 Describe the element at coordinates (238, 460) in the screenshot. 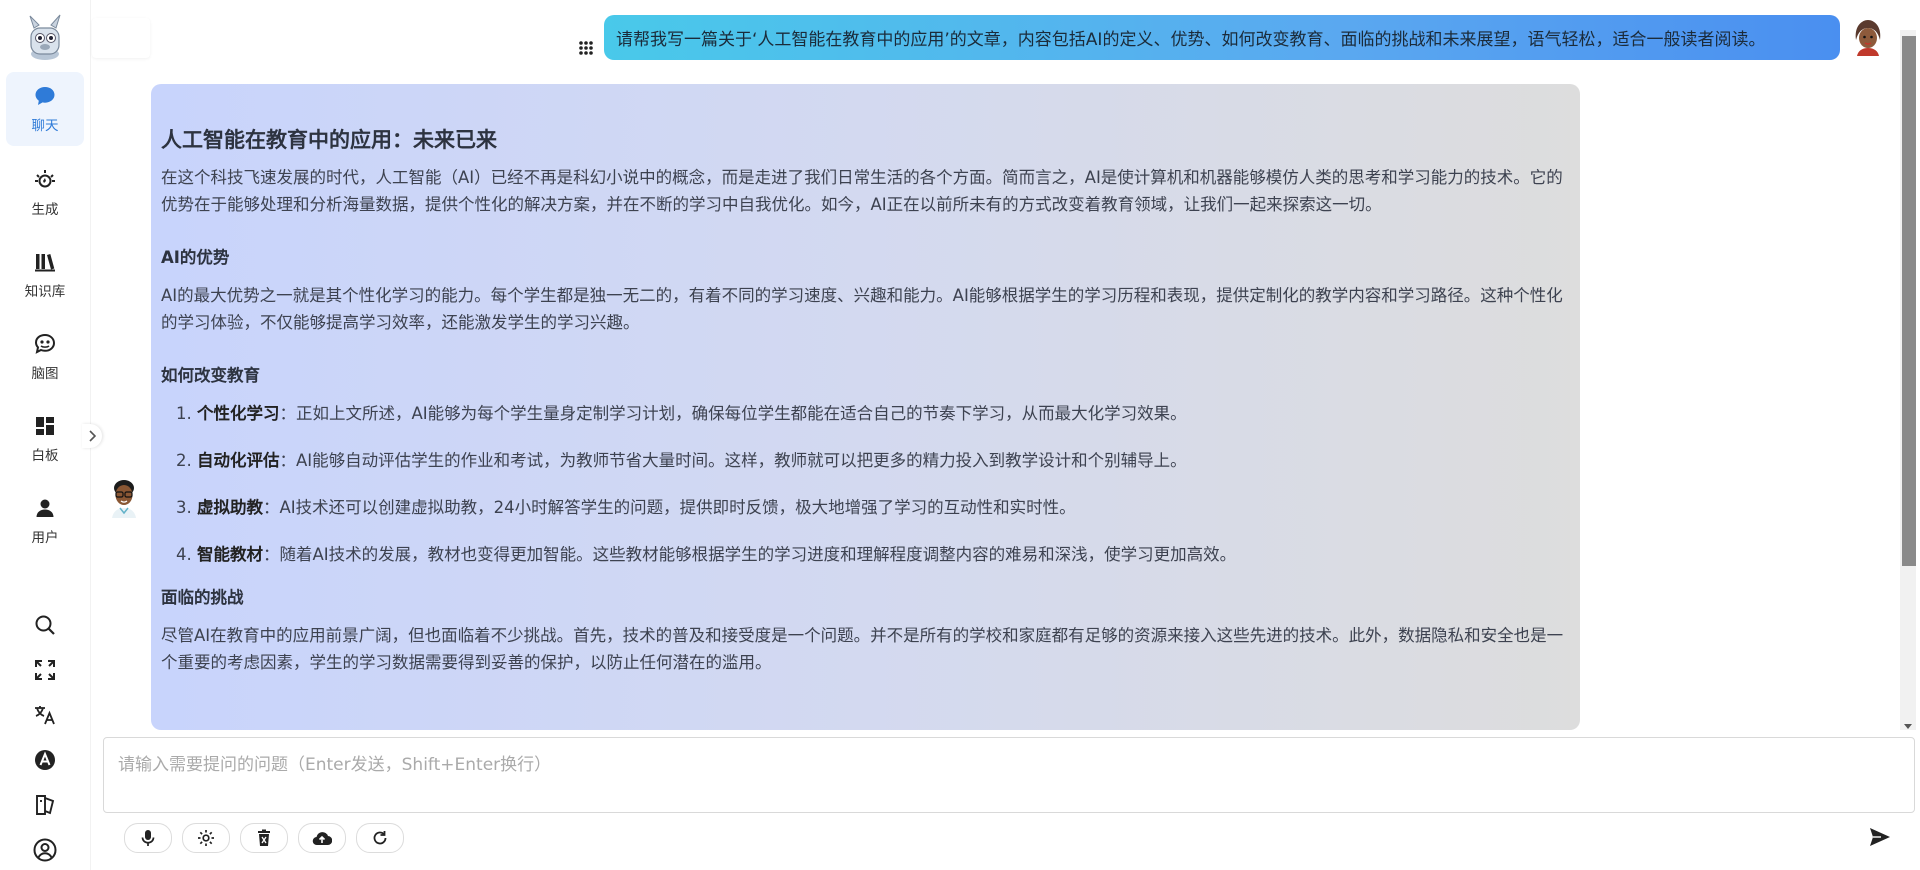

I see `list-item-term: 自动化评估` at that location.